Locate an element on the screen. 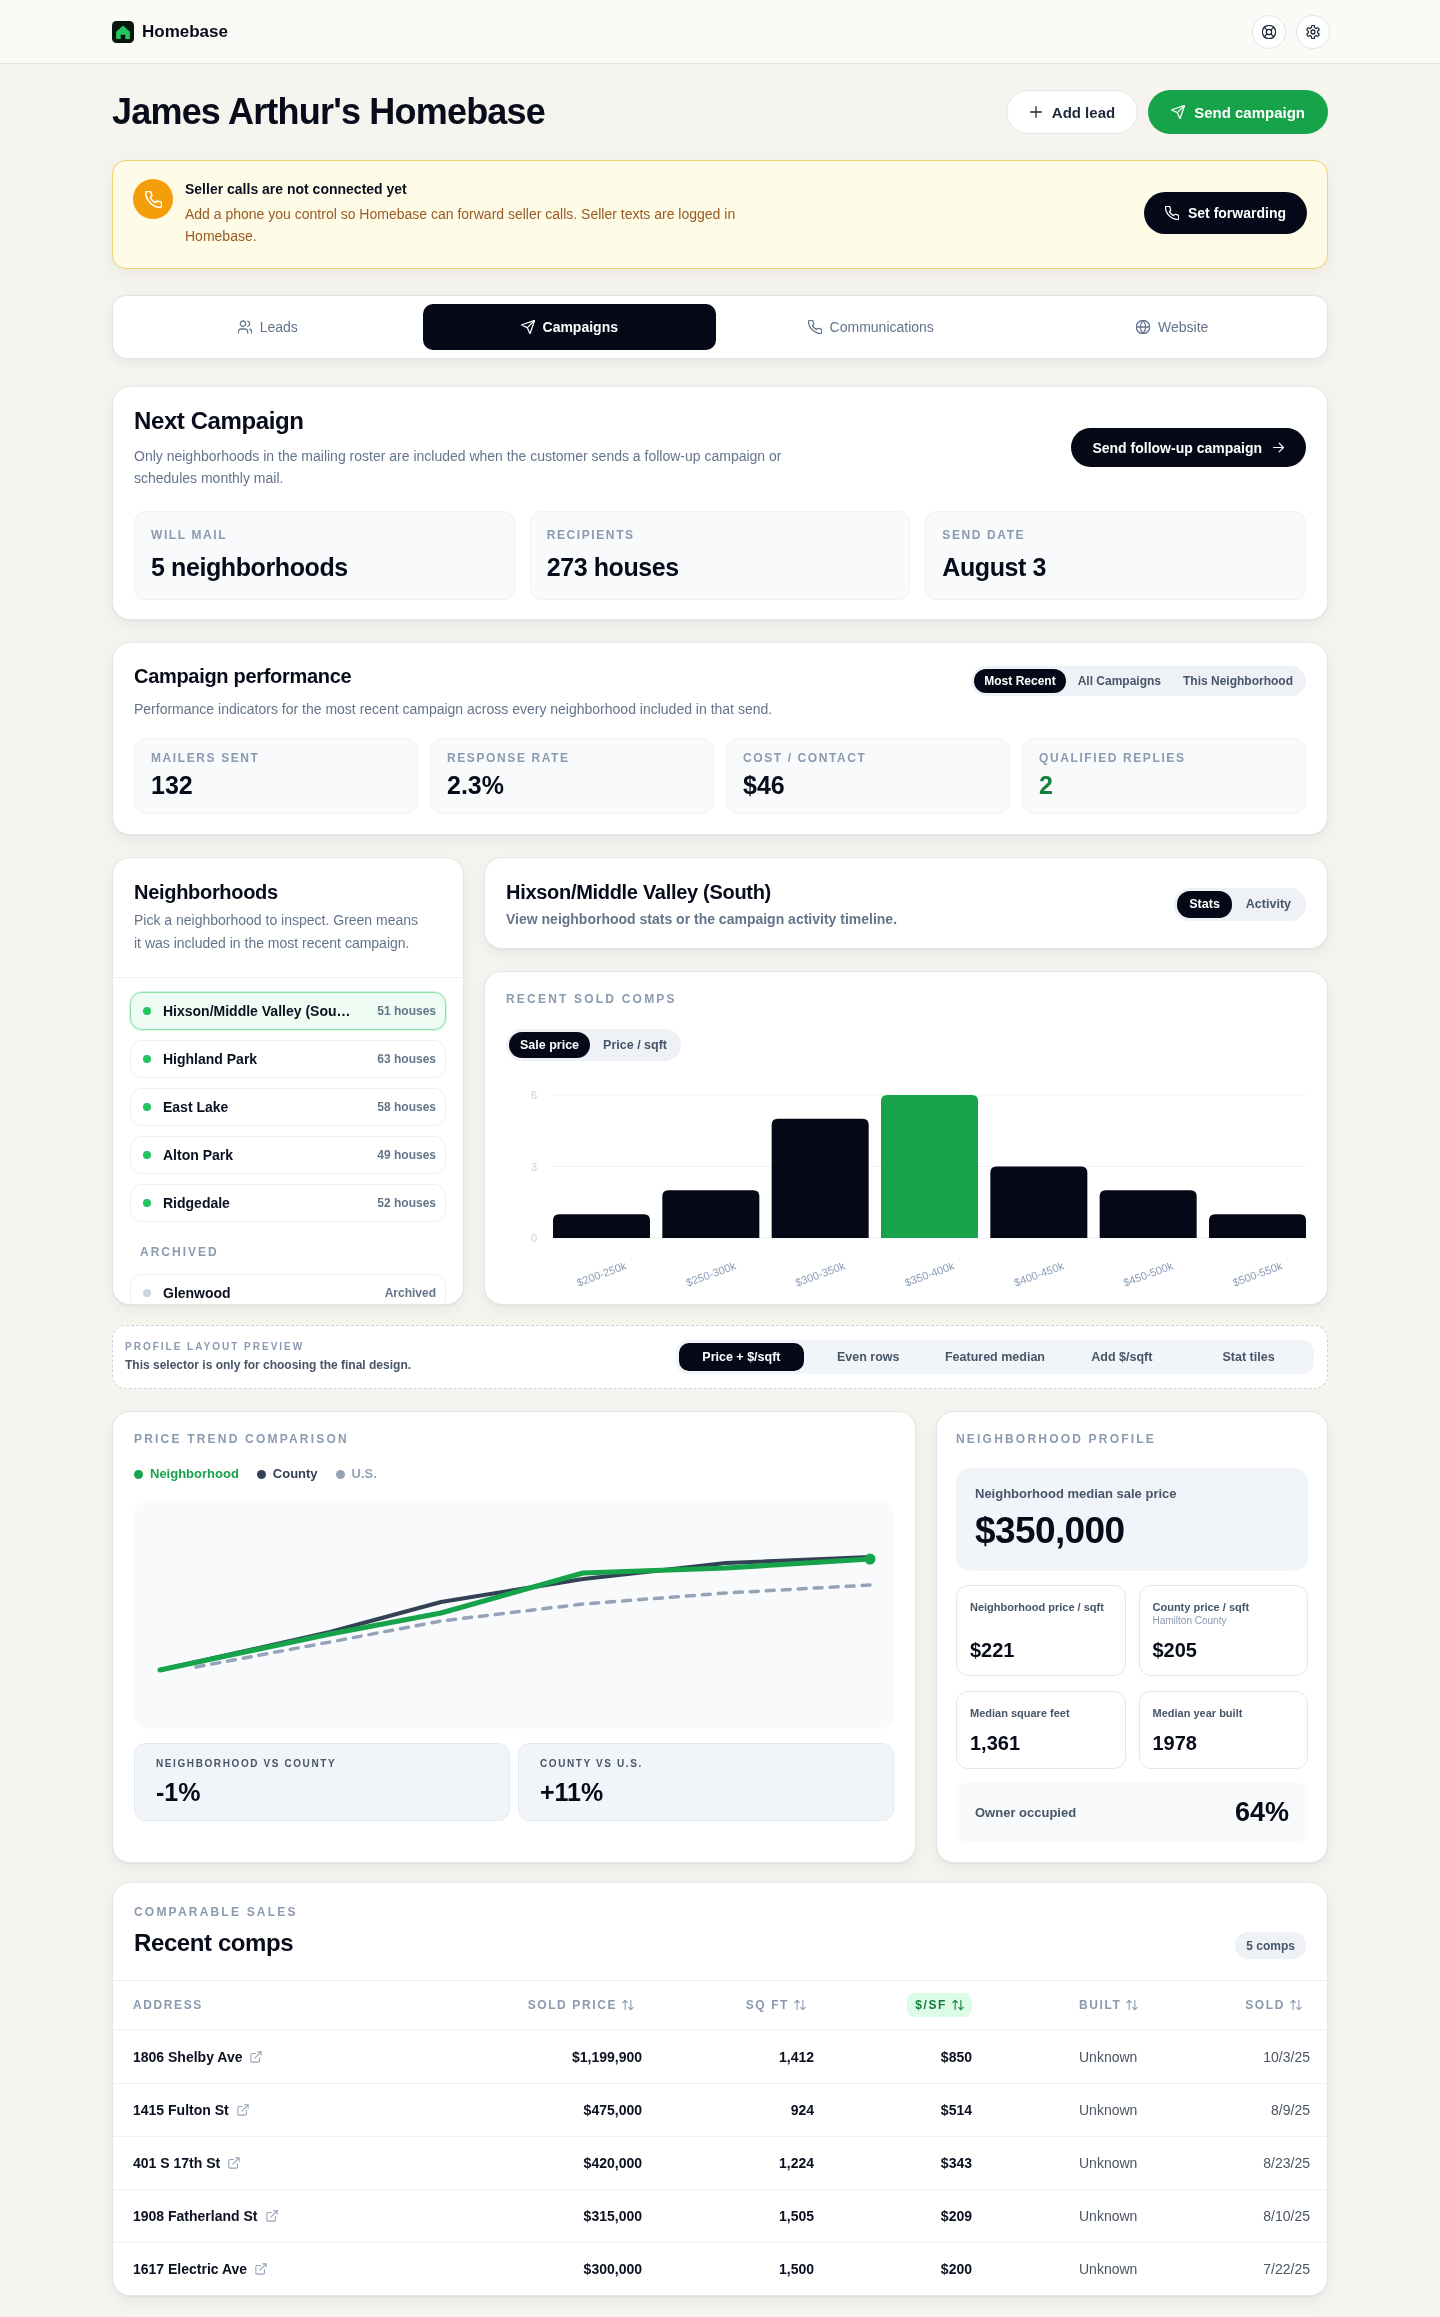 The height and width of the screenshot is (2317, 1440). table-cell: $200 is located at coordinates (956, 2269).